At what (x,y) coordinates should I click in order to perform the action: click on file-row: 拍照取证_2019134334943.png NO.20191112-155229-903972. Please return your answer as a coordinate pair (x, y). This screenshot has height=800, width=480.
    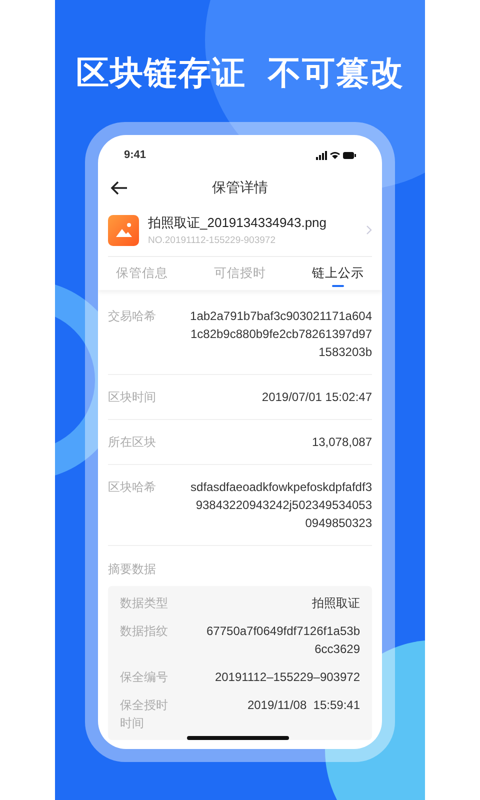
    Looking at the image, I should click on (240, 231).